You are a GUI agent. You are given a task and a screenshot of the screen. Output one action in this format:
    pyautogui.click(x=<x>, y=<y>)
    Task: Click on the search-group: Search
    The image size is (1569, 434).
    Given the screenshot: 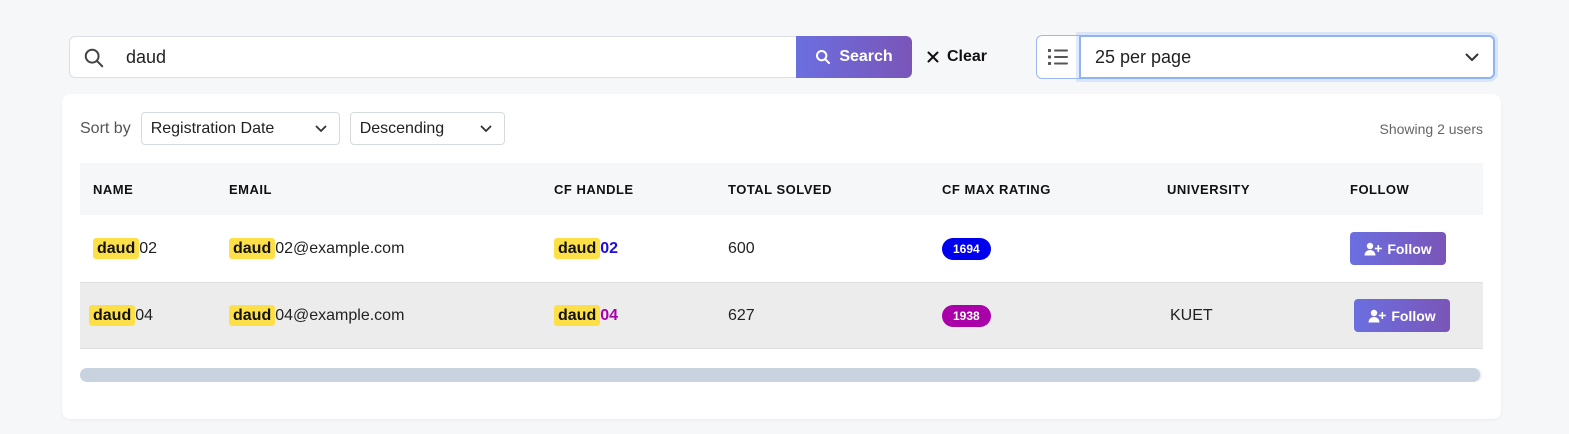 What is the action you would take?
    pyautogui.click(x=490, y=57)
    